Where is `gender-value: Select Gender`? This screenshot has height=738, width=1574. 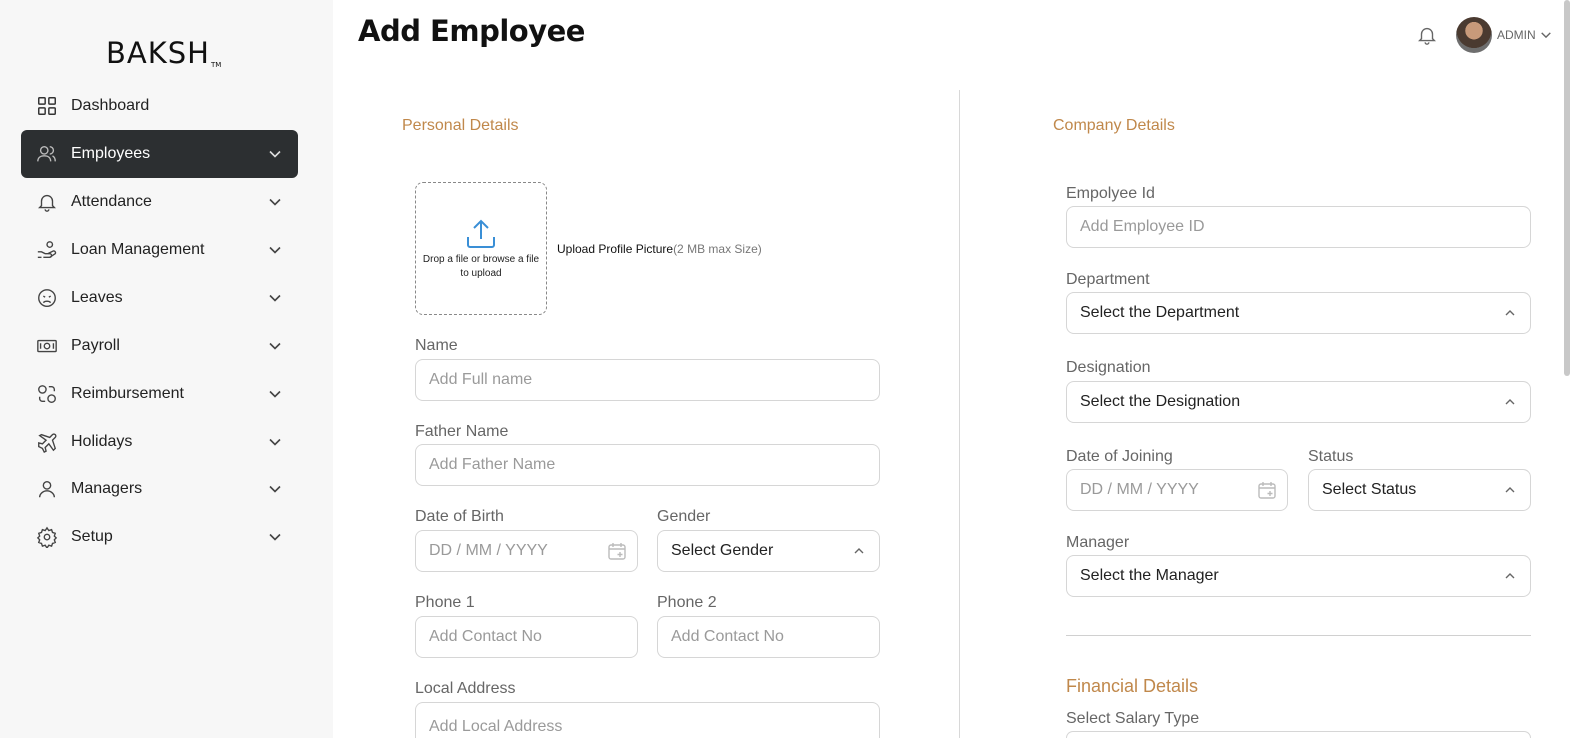
gender-value: Select Gender is located at coordinates (722, 550).